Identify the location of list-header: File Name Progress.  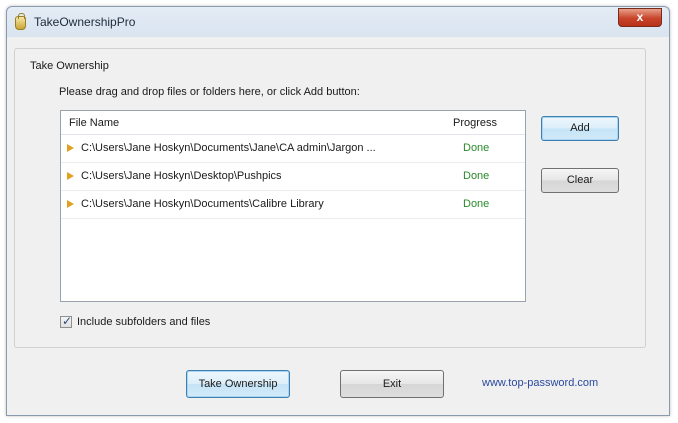
(293, 123).